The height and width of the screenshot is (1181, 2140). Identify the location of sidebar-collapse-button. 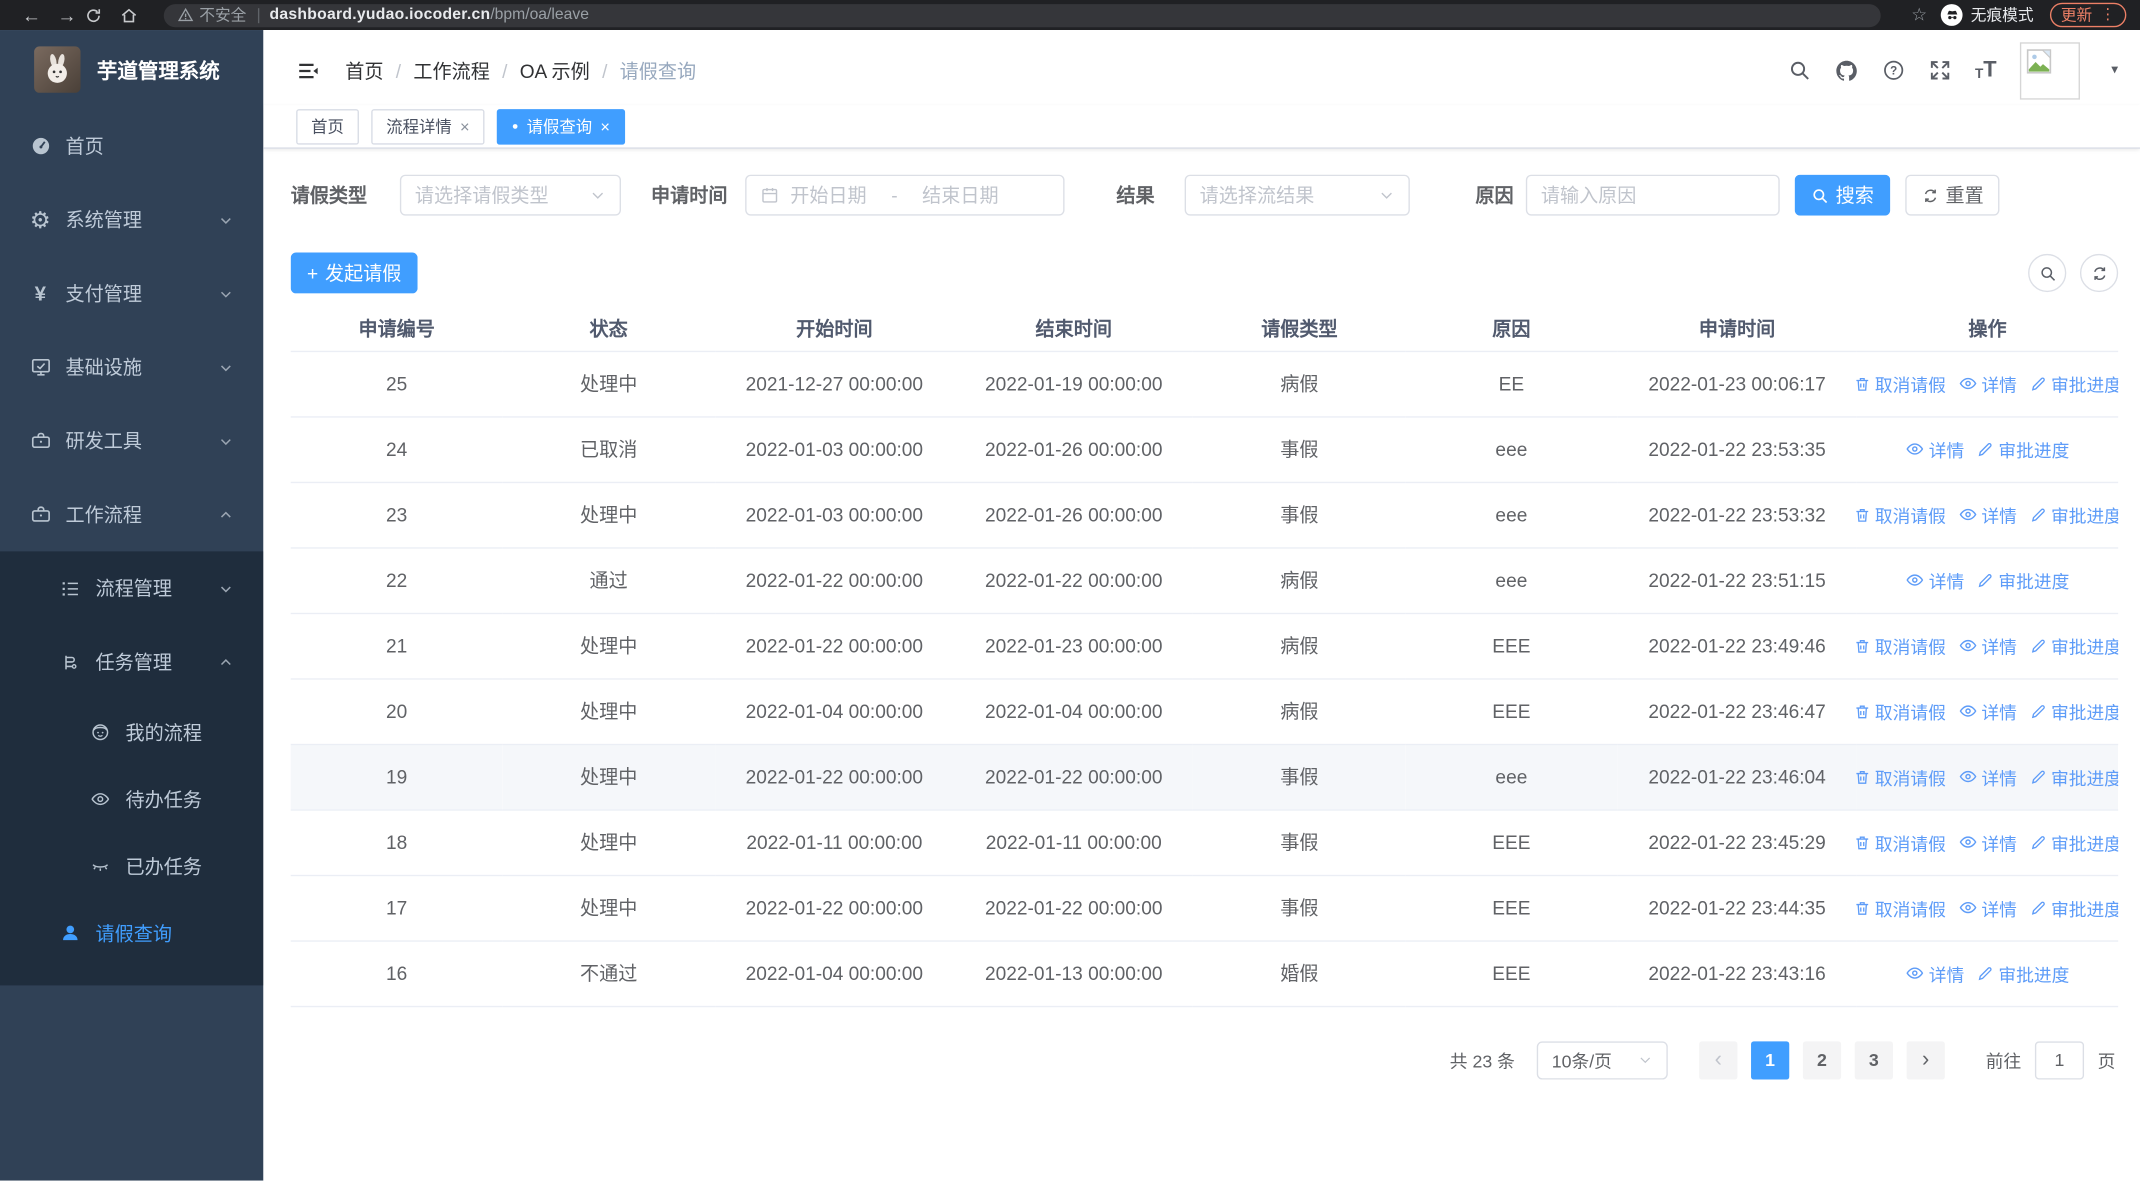
(308, 70).